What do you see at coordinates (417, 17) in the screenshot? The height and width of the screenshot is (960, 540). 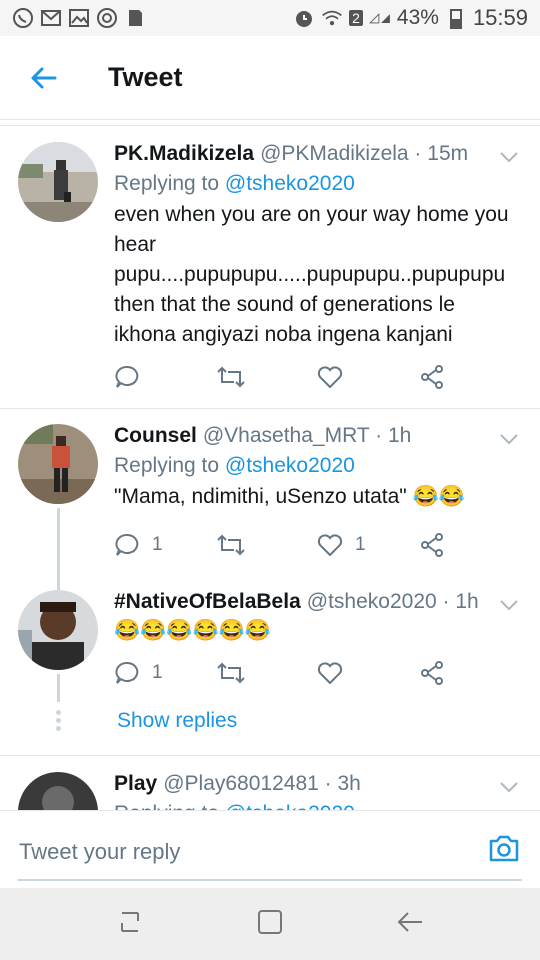 I see `battery-percent: 43%` at bounding box center [417, 17].